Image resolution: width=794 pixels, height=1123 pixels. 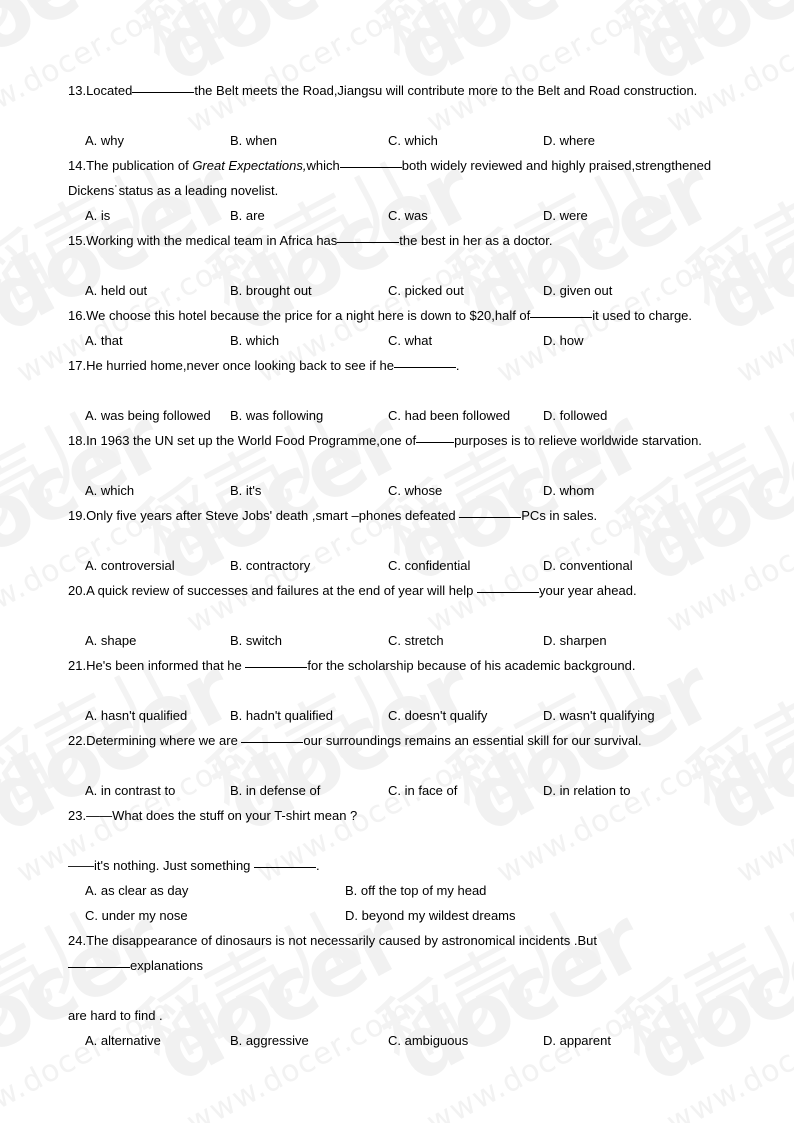 I want to click on option-18-a: A. which, so click(x=109, y=490).